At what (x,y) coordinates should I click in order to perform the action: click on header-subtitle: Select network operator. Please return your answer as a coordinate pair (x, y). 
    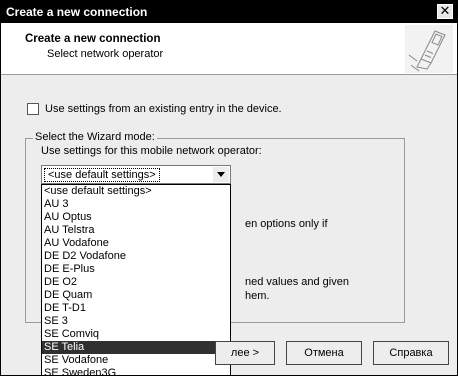
    Looking at the image, I should click on (105, 54).